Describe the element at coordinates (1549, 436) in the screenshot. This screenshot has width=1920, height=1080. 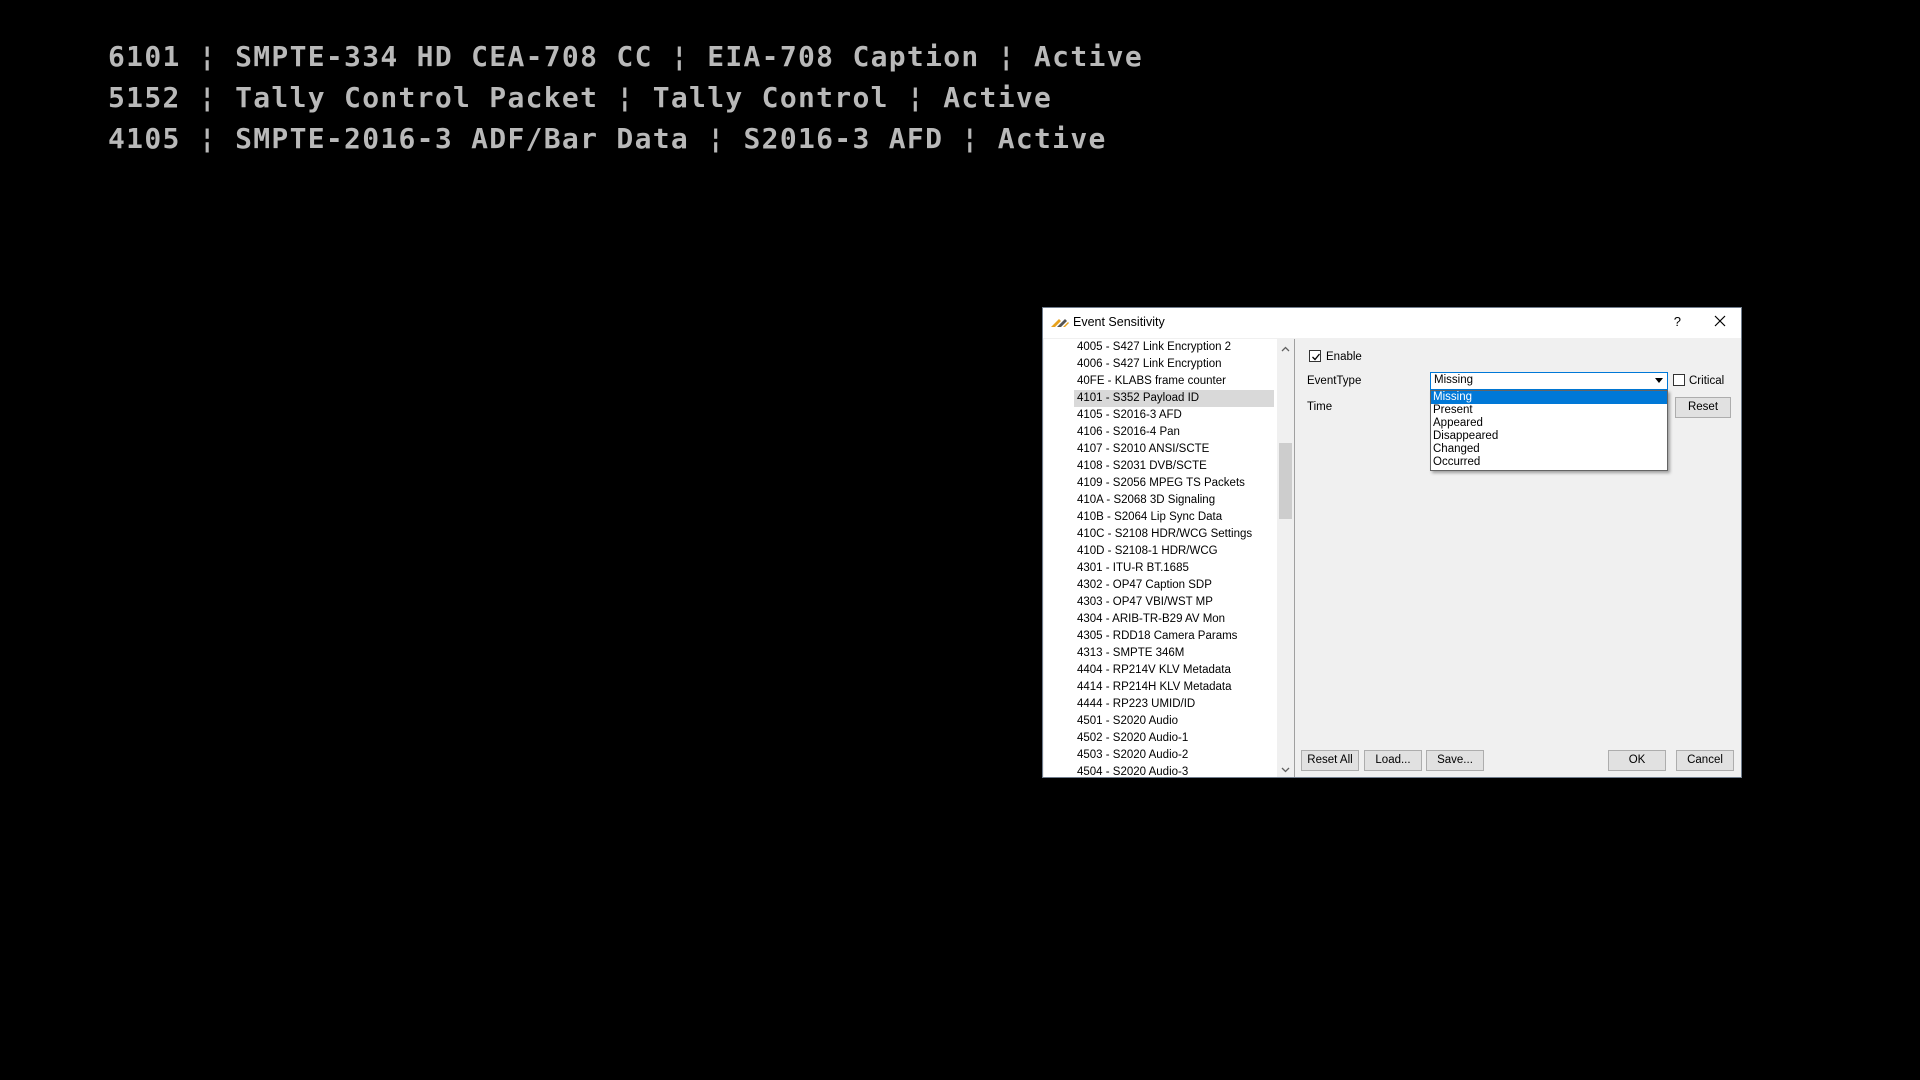
I see `dropdown-option: Disappeared` at that location.